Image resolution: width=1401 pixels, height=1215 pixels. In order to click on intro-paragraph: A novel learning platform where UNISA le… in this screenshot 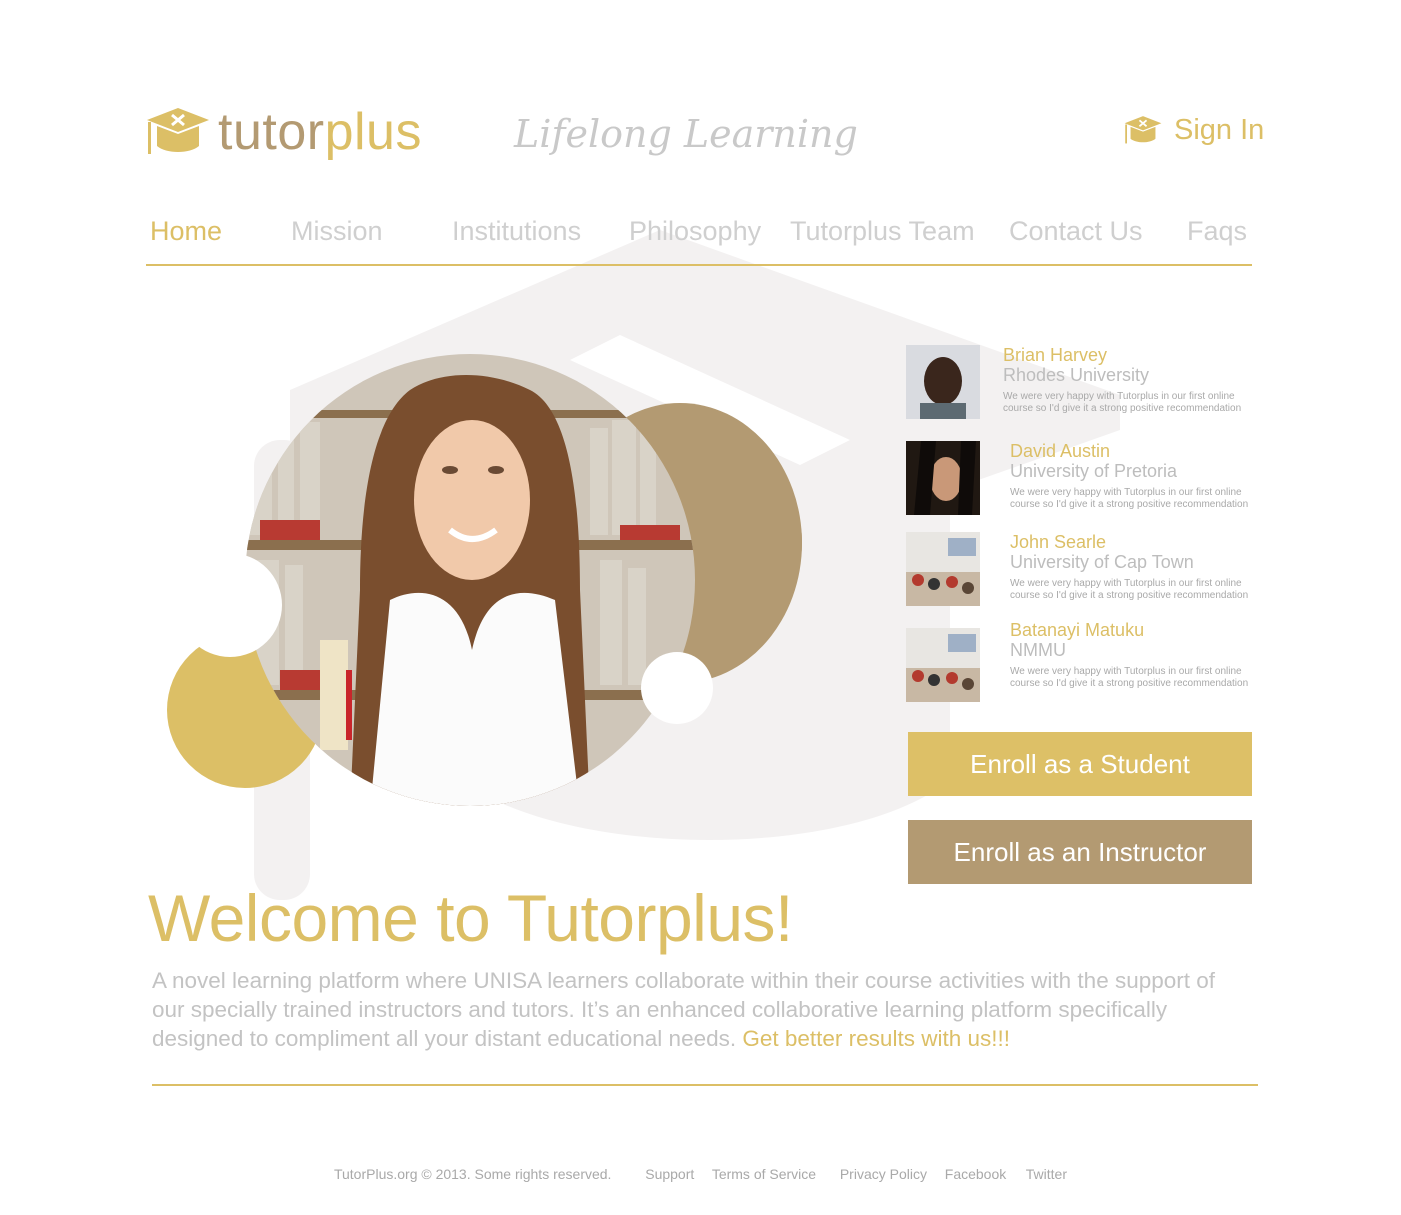, I will do `click(702, 1009)`.